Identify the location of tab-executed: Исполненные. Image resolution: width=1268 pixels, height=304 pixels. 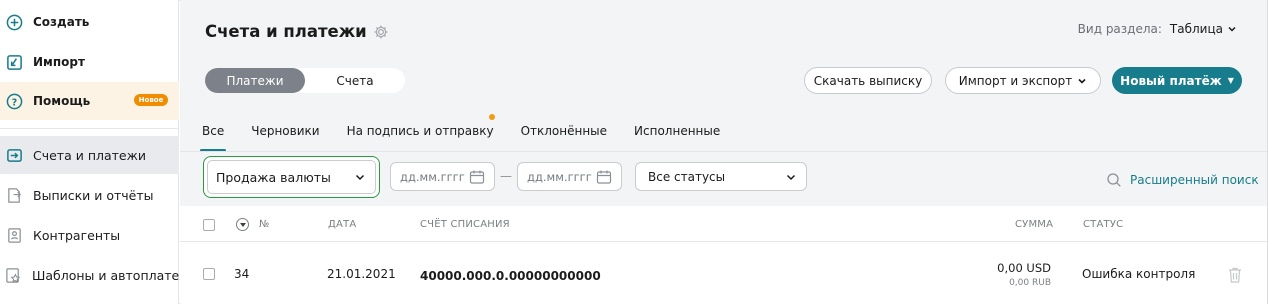
(677, 135).